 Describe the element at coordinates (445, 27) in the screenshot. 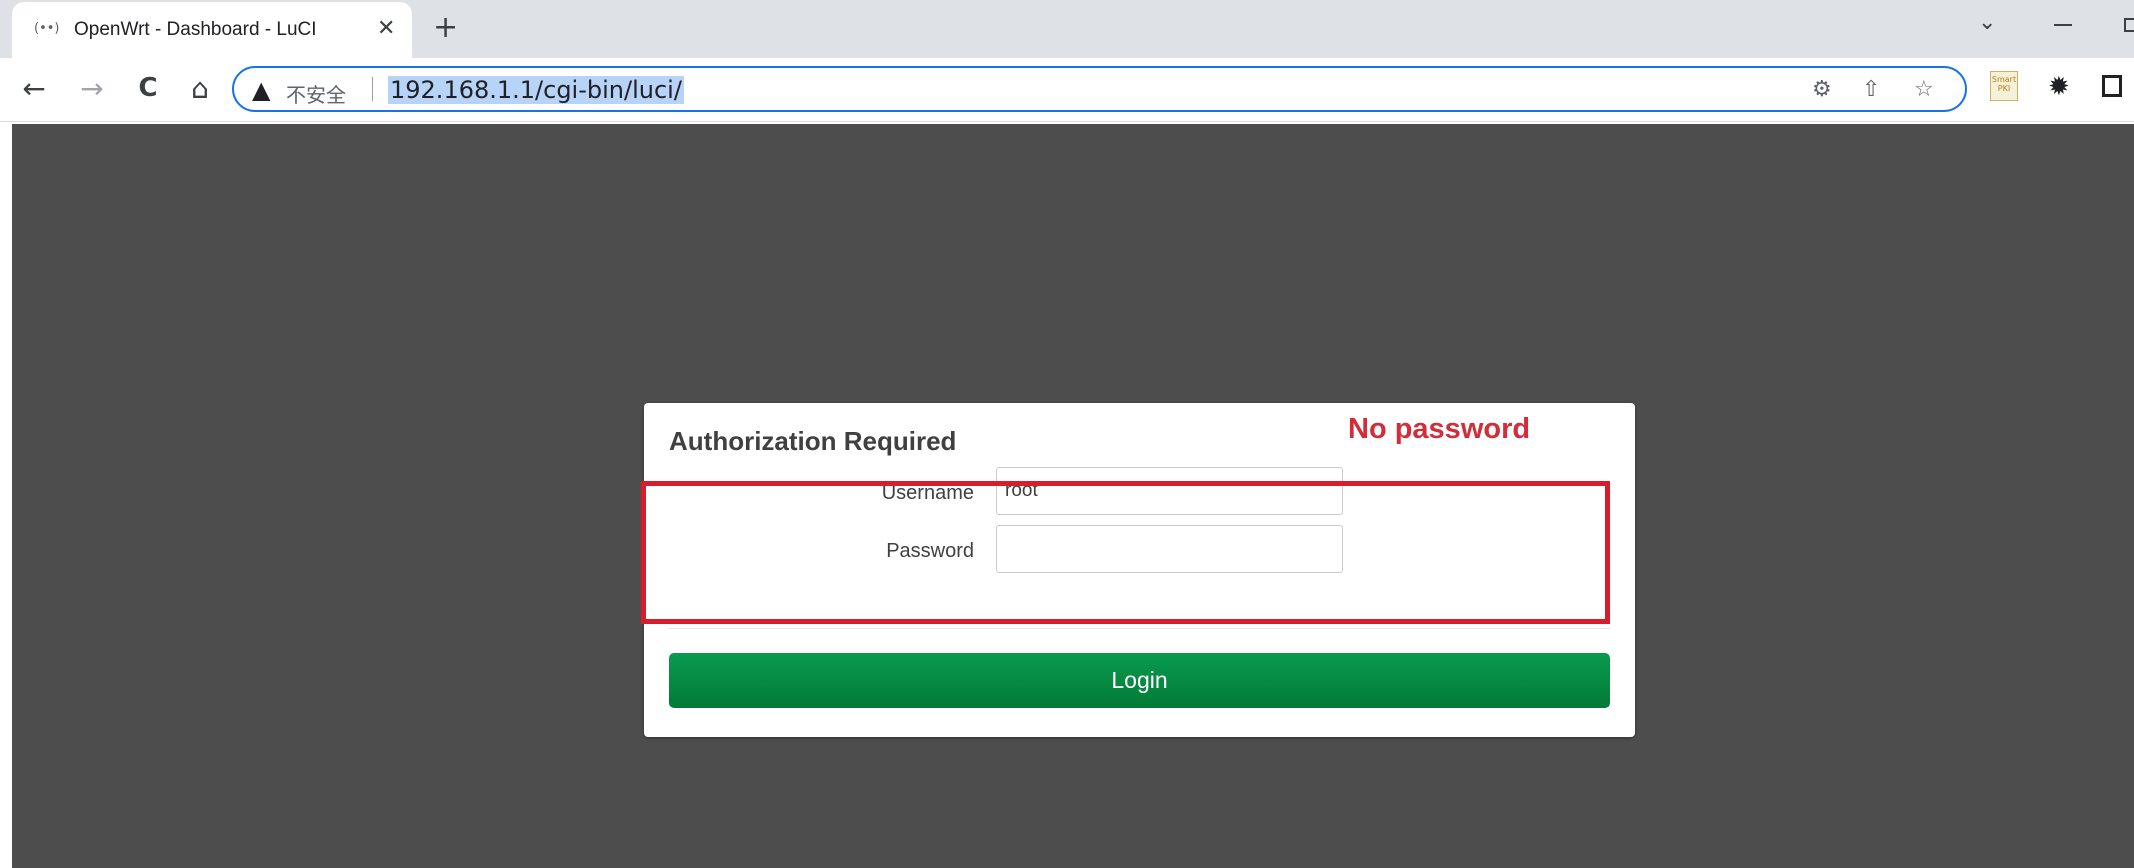

I see `plus-icon: +` at that location.